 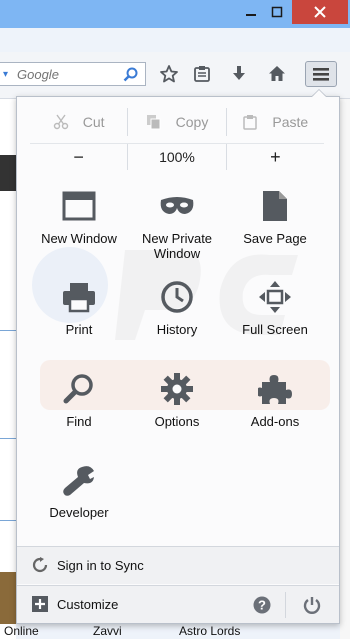 I want to click on panel-arrow-fill, so click(x=319, y=93).